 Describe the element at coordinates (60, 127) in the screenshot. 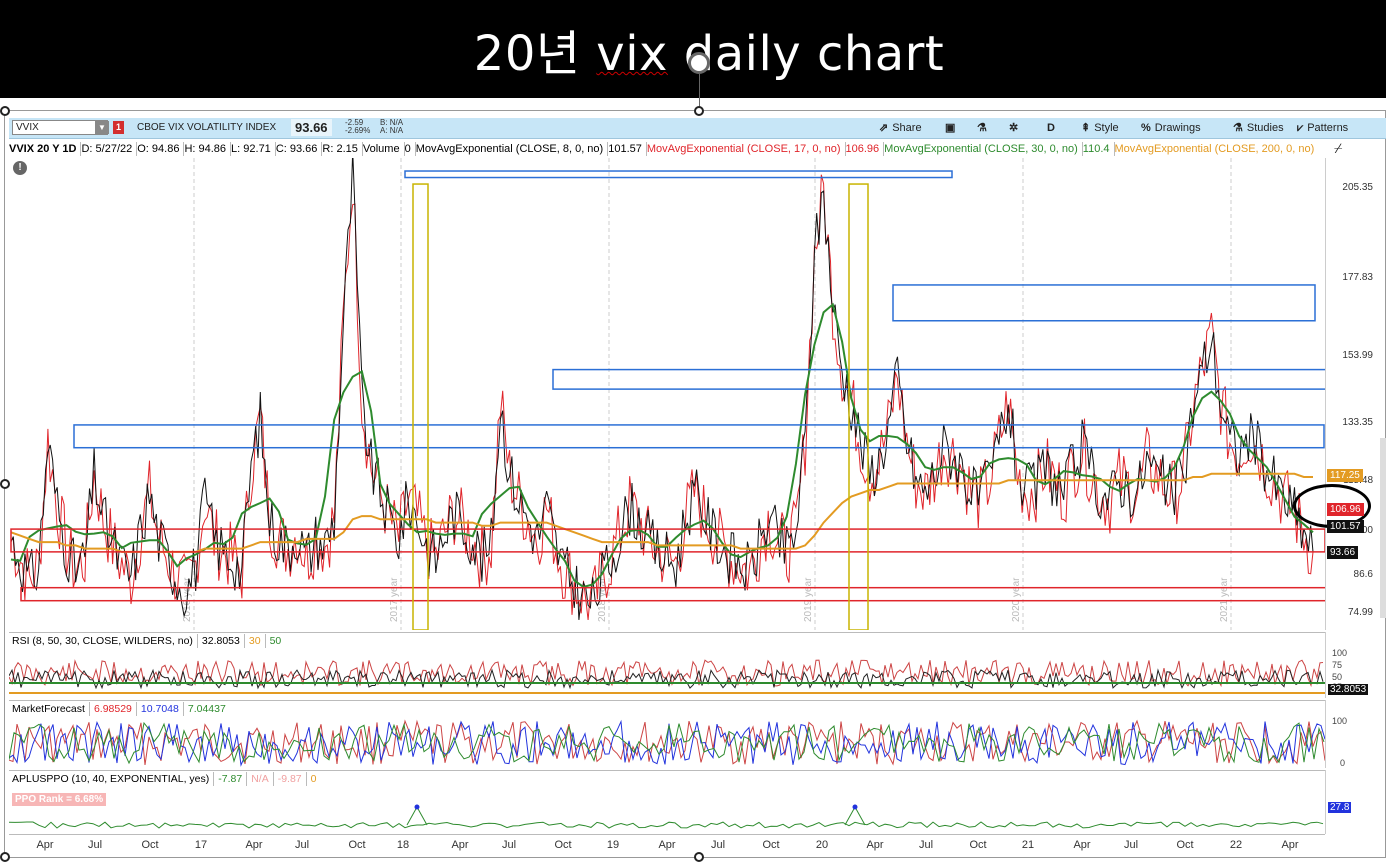

I see `symbol-input: VVIX` at that location.